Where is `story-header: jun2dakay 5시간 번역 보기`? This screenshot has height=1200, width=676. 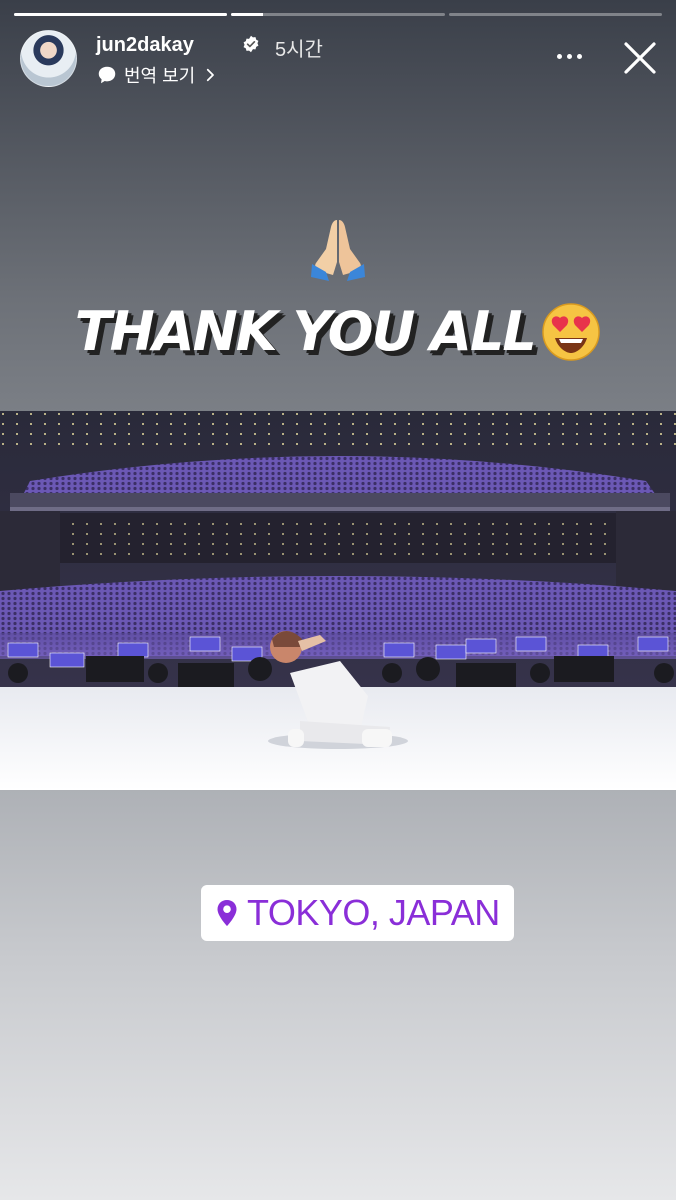
story-header: jun2dakay 5시간 번역 보기 is located at coordinates (339, 59).